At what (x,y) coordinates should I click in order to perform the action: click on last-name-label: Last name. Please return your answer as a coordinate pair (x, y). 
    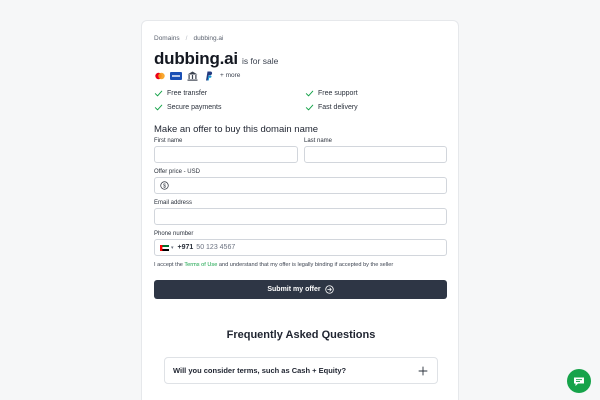
    Looking at the image, I should click on (318, 141).